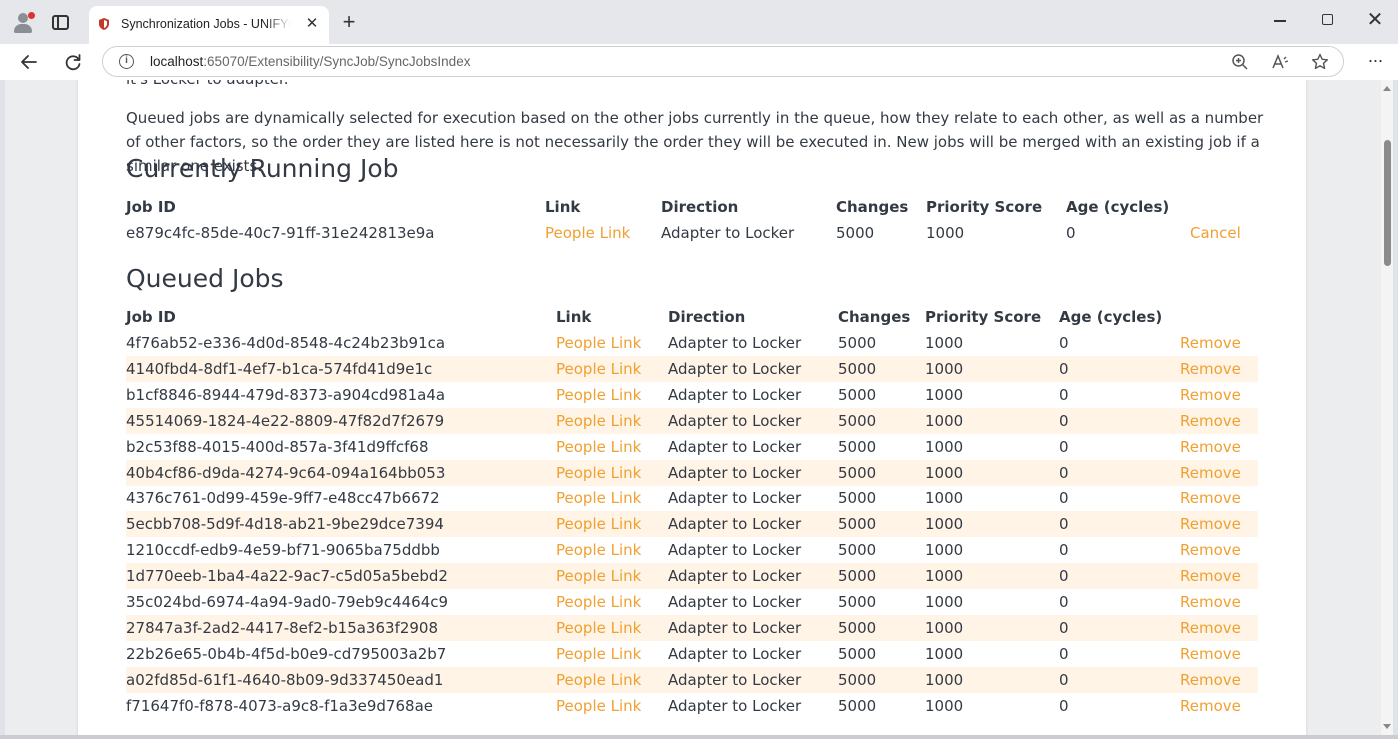  I want to click on close-icon: ✕, so click(1375, 20).